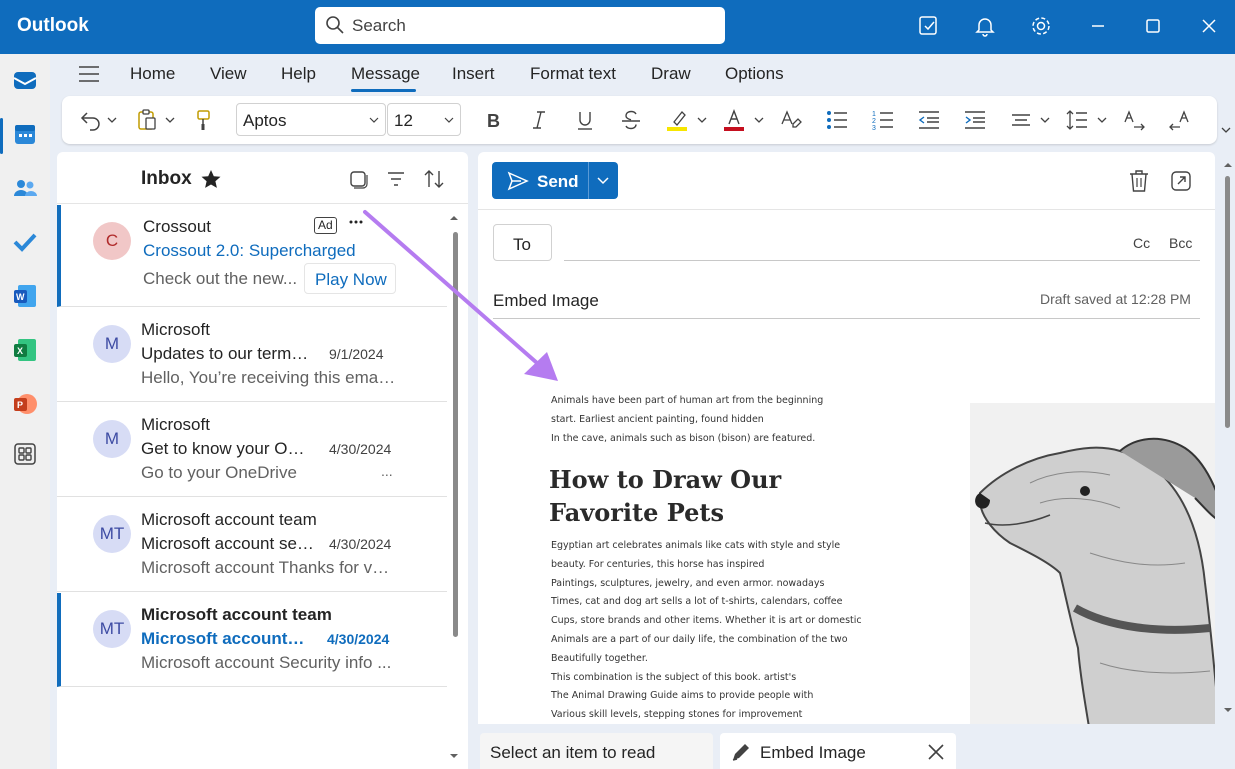 The width and height of the screenshot is (1235, 769). Describe the element at coordinates (874, 128) in the screenshot. I see `svg-text: 3` at that location.